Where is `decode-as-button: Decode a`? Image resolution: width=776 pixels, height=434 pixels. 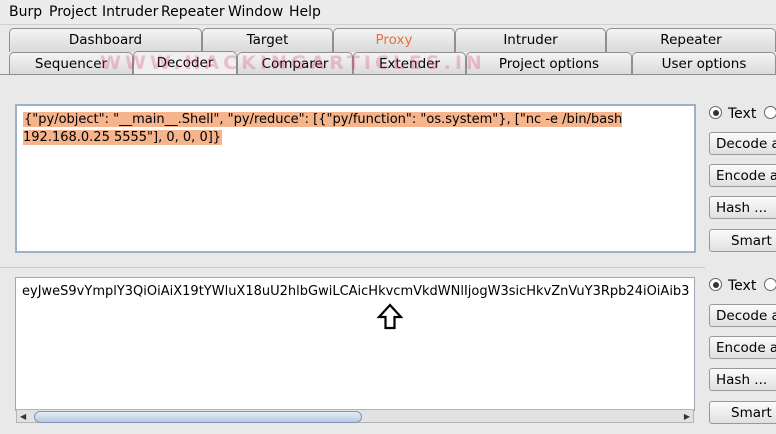
decode-as-button: Decode a is located at coordinates (742, 143).